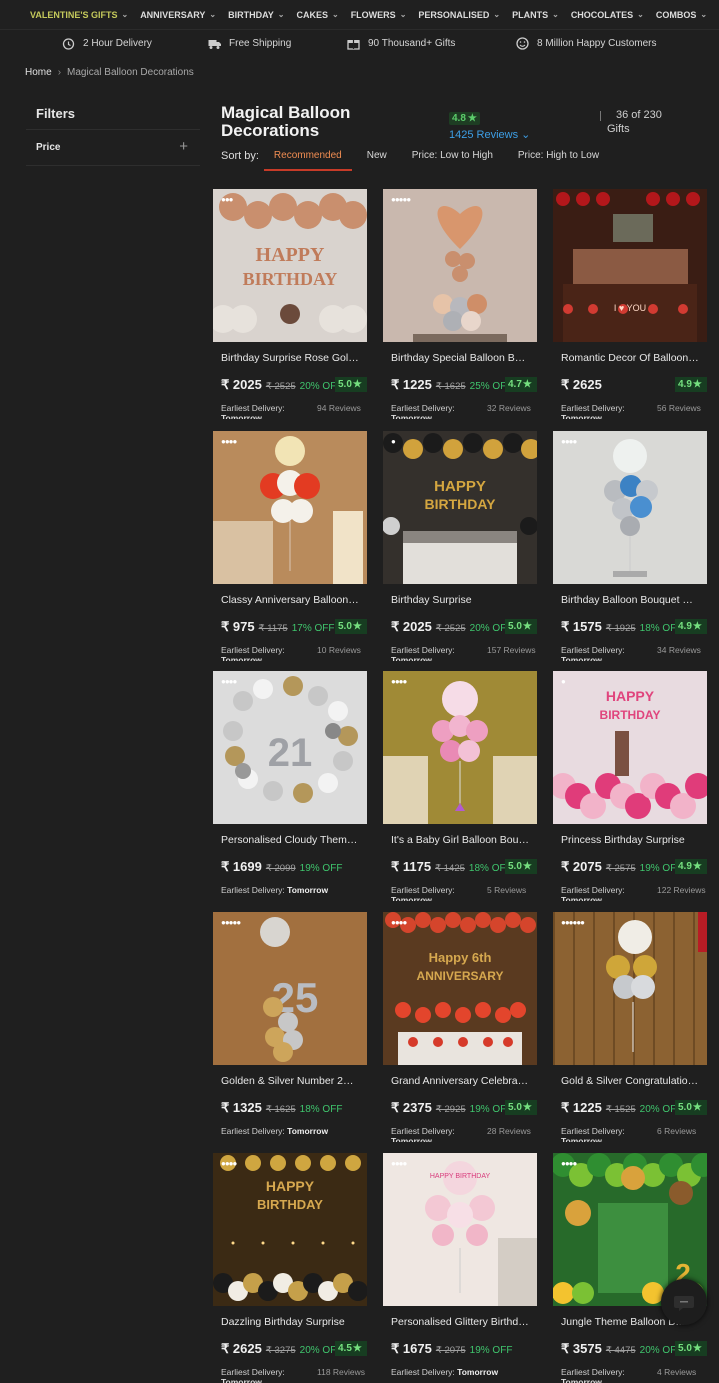  Describe the element at coordinates (426, 653) in the screenshot. I see `delivery-info: Earliest Delivery: Tomorrow` at that location.